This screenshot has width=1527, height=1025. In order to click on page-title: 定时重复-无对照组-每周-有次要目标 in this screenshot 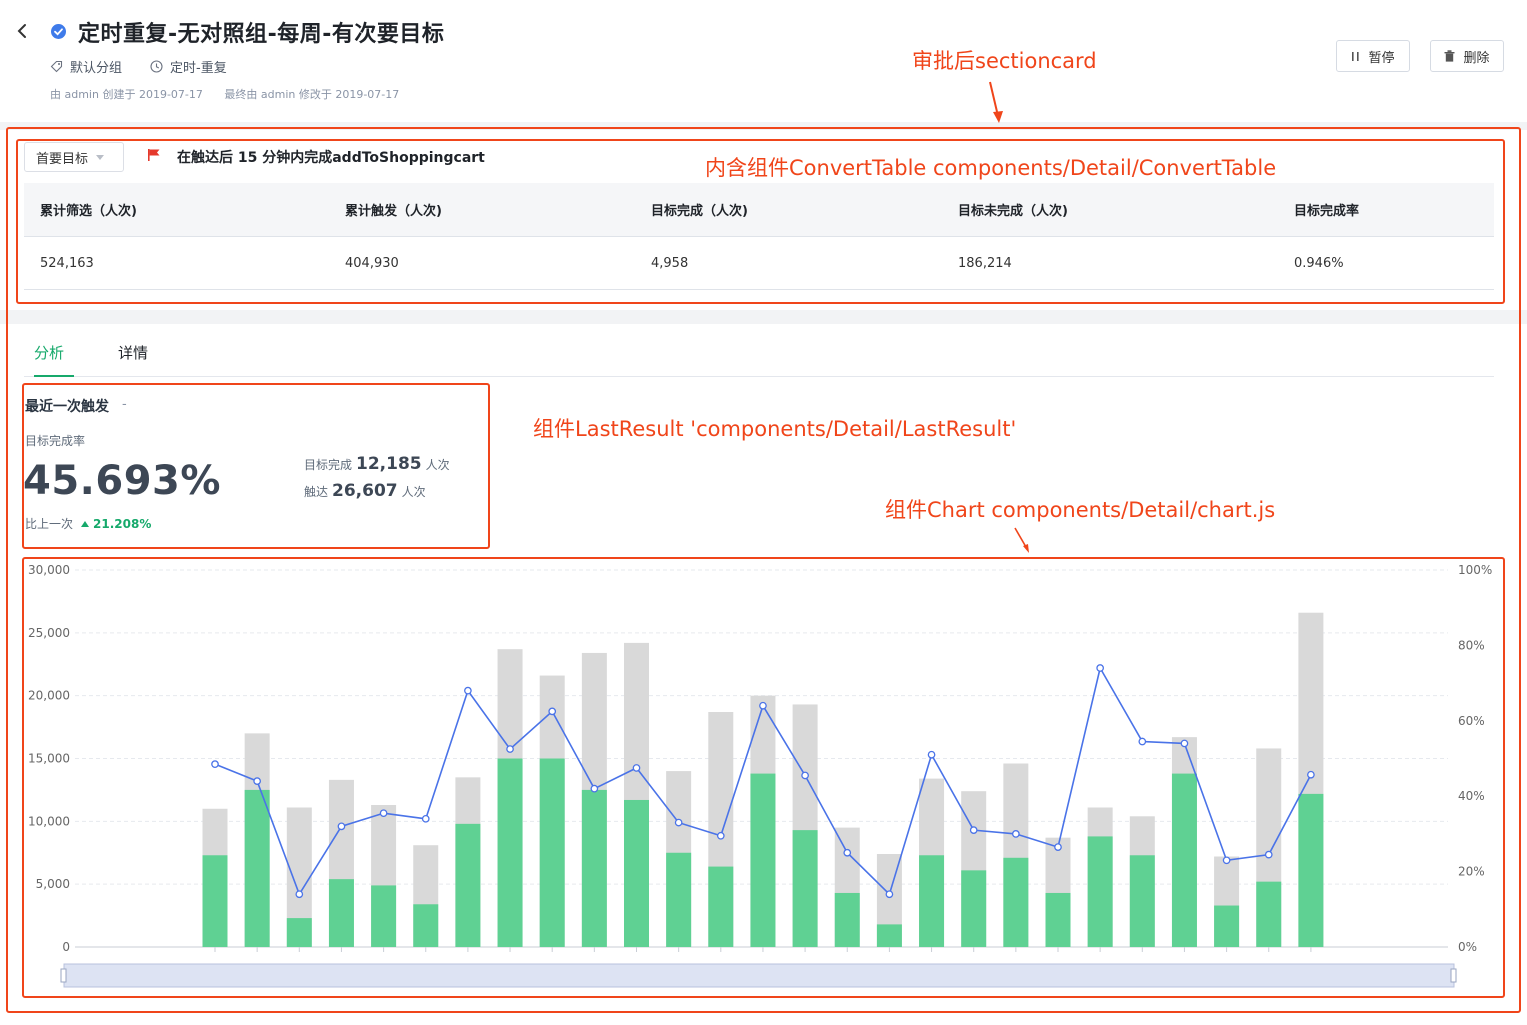, I will do `click(261, 34)`.